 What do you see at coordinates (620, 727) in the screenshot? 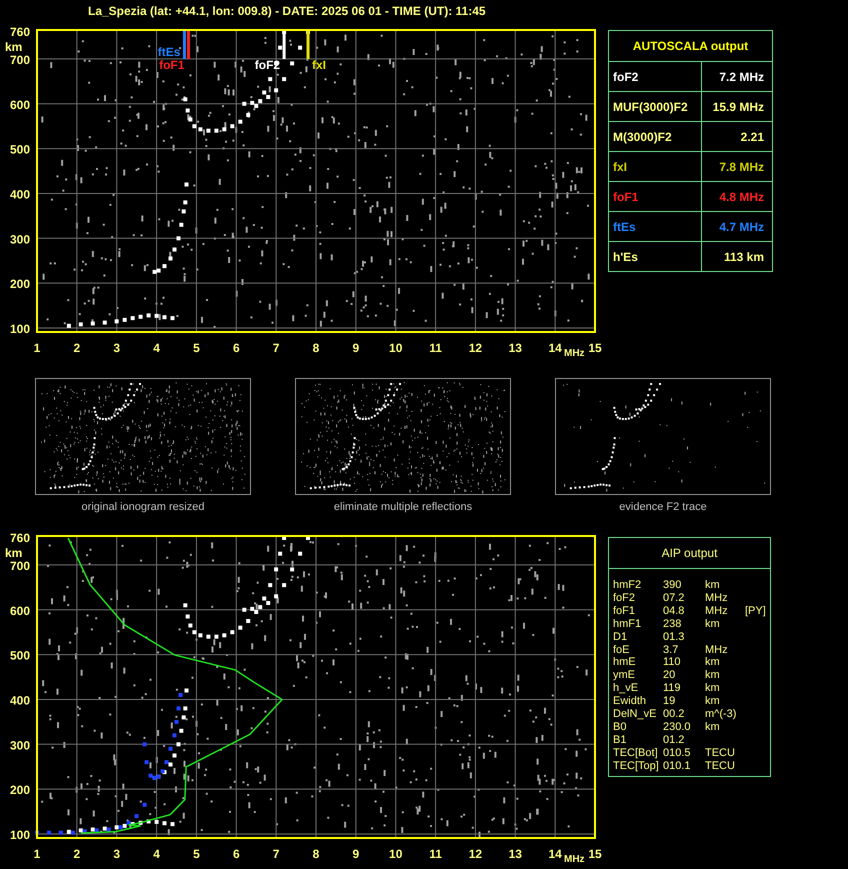
I see `parameter-name: B0` at bounding box center [620, 727].